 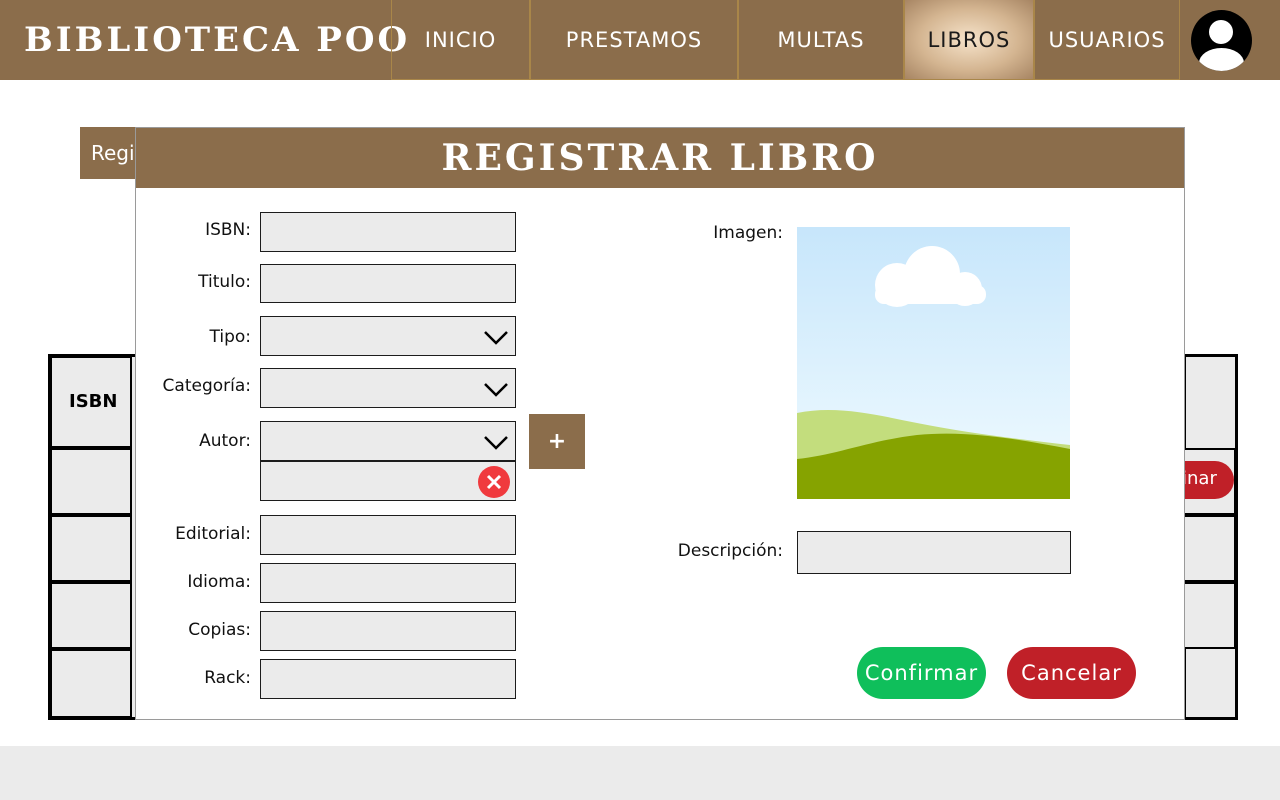 What do you see at coordinates (388, 336) in the screenshot?
I see `tipo-select` at bounding box center [388, 336].